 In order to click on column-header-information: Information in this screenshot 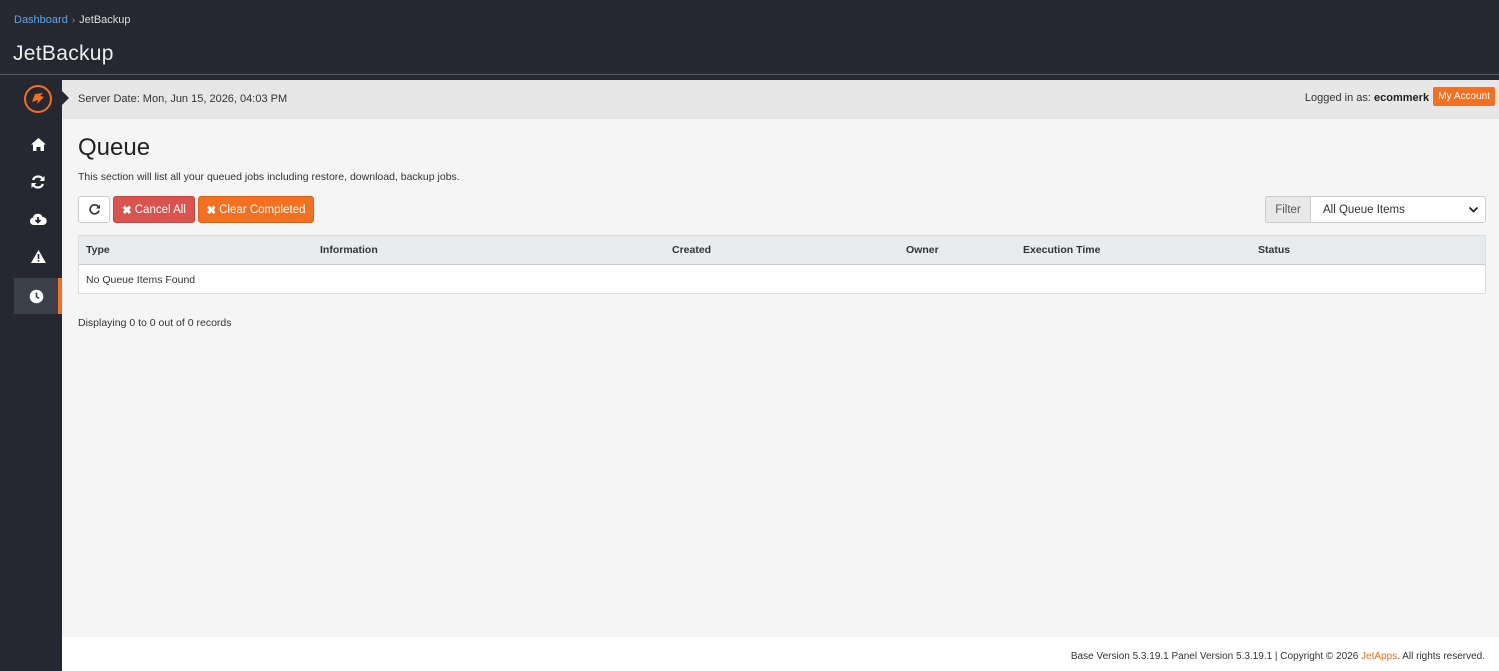, I will do `click(349, 250)`.